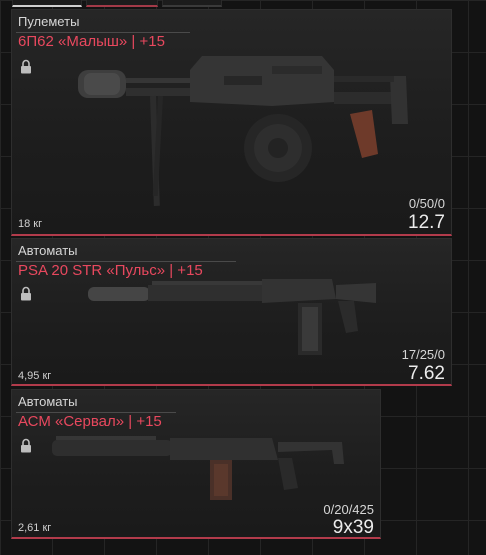 The height and width of the screenshot is (555, 486). Describe the element at coordinates (198, 468) in the screenshot. I see `weapon-image-asm` at that location.